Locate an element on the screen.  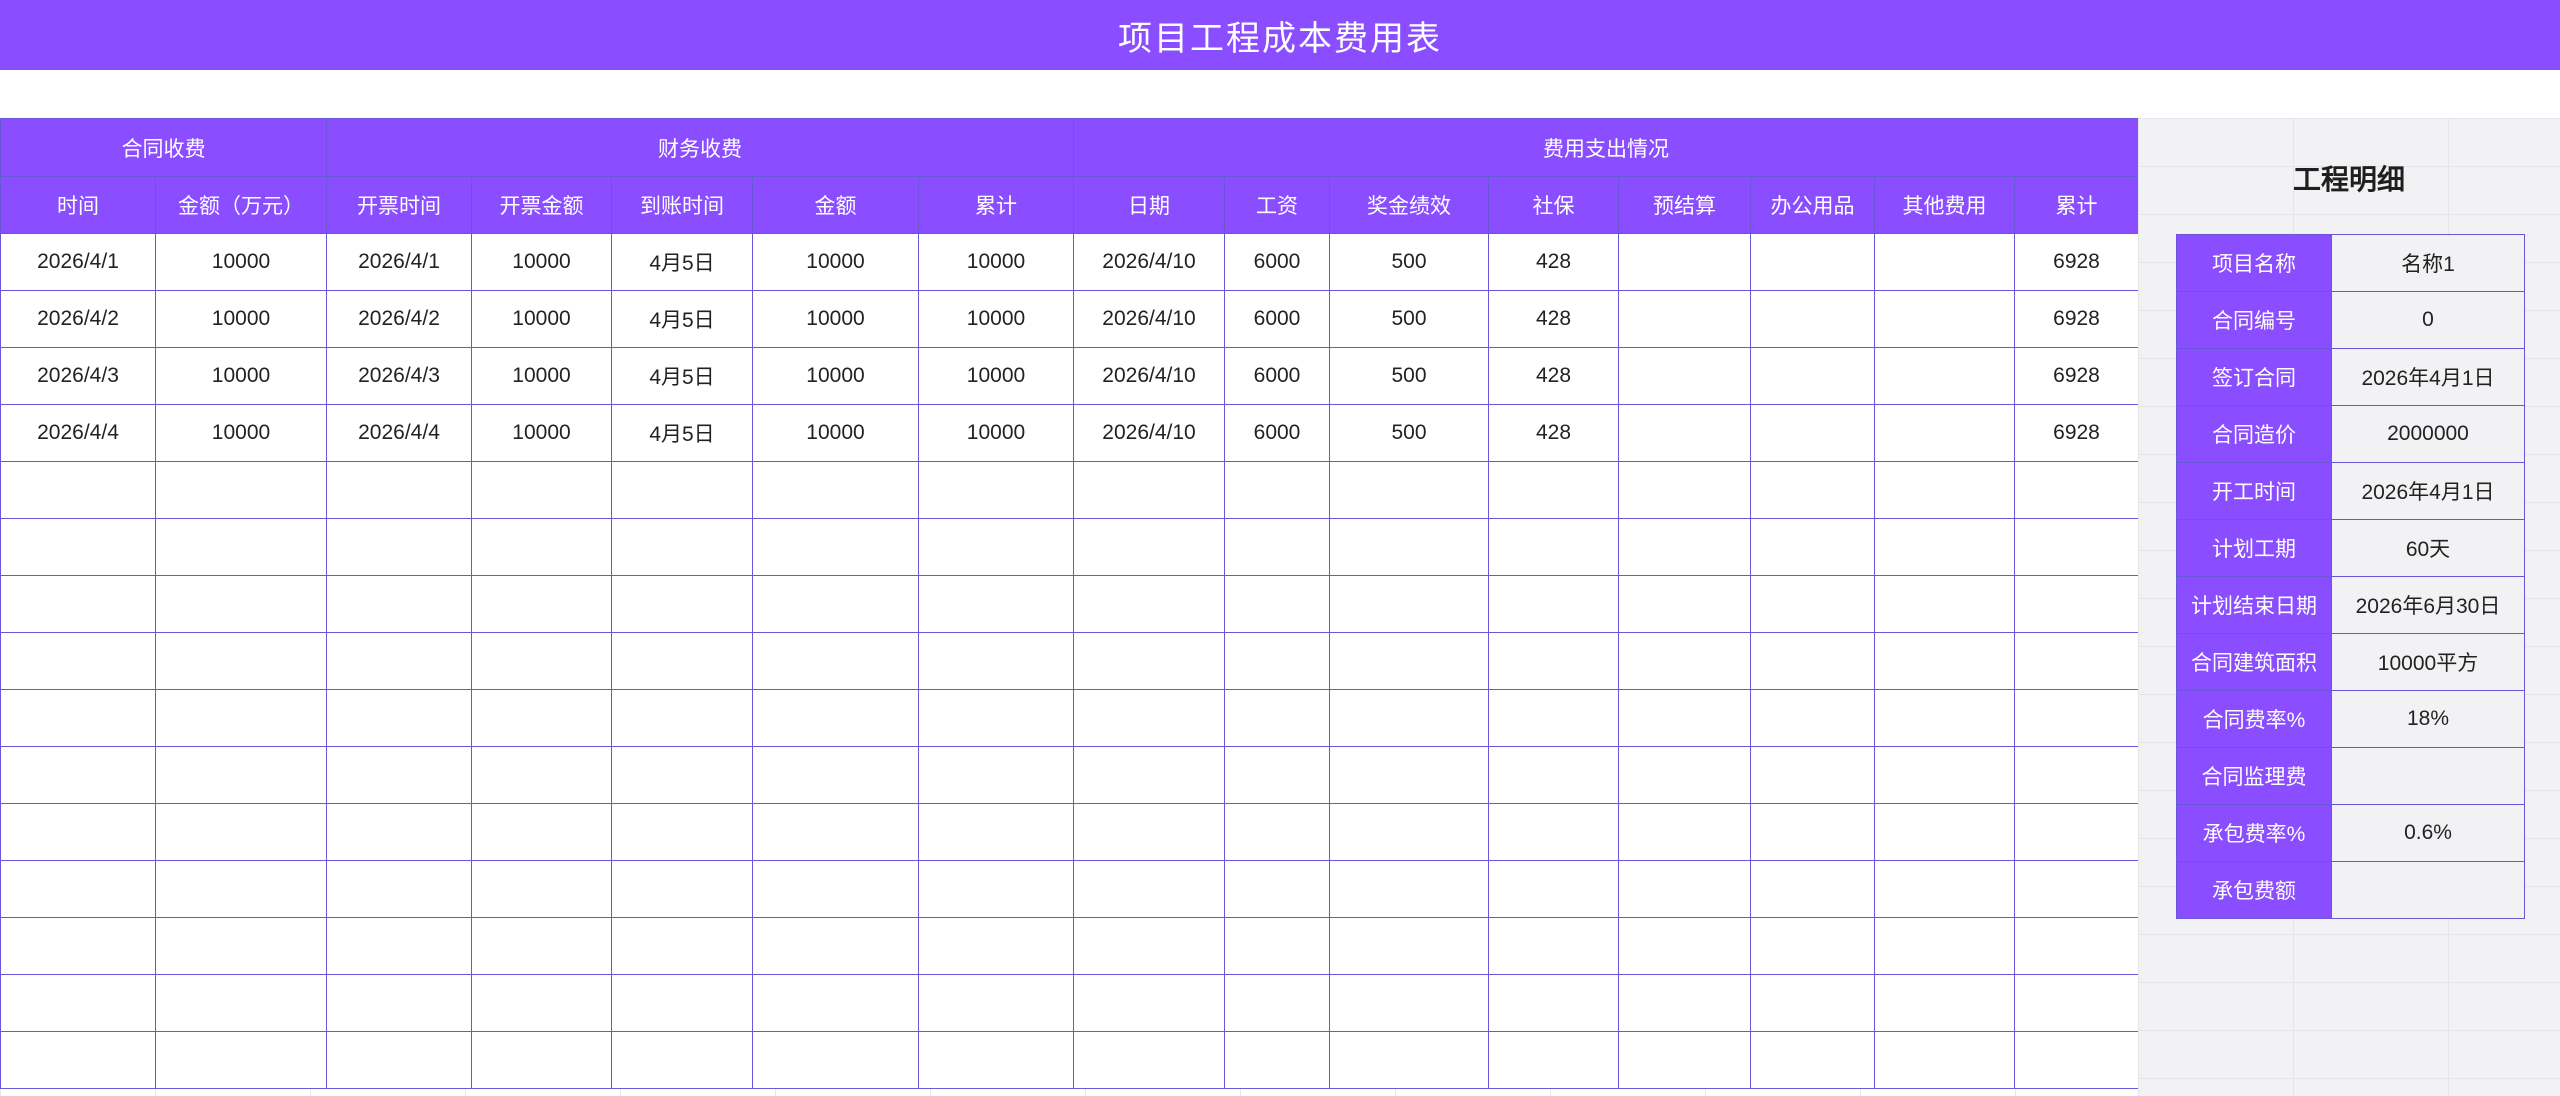
table-cell: 2026/4/10 is located at coordinates (1149, 376).